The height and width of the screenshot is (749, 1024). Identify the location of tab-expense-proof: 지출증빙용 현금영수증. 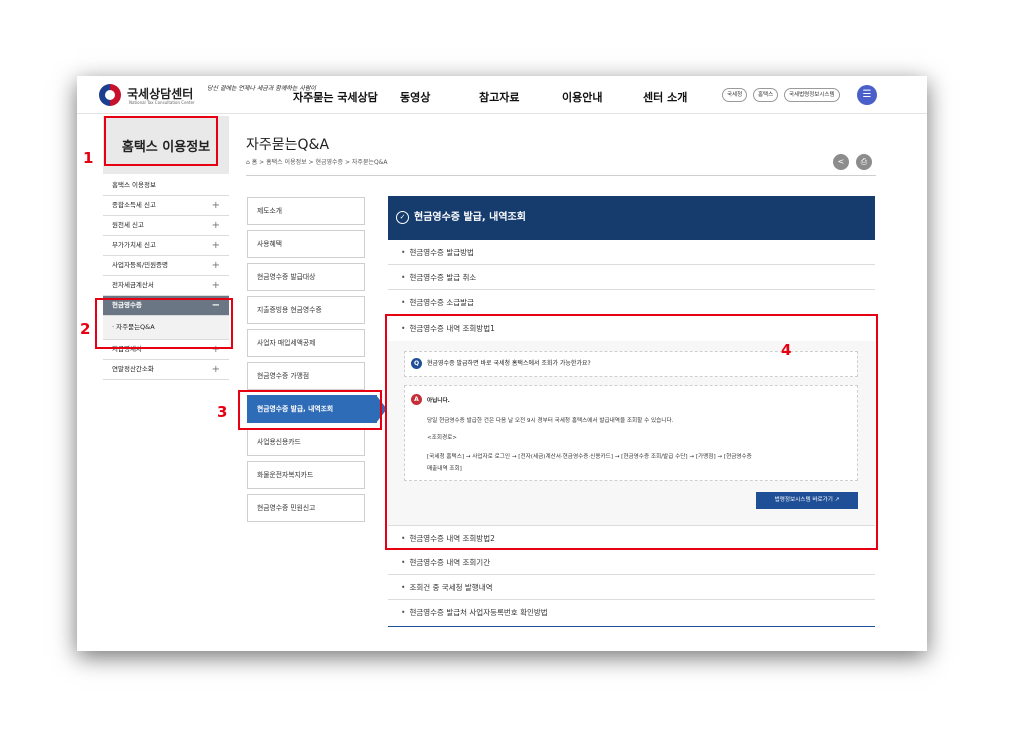
(306, 310).